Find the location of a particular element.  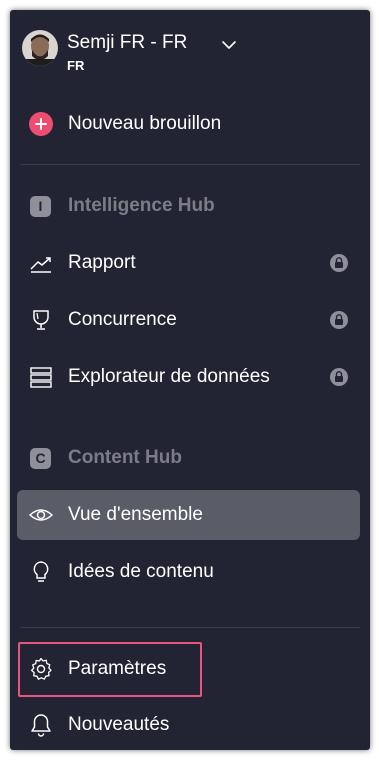

nav-item-nouveautes: Nouveautés is located at coordinates (188, 725).